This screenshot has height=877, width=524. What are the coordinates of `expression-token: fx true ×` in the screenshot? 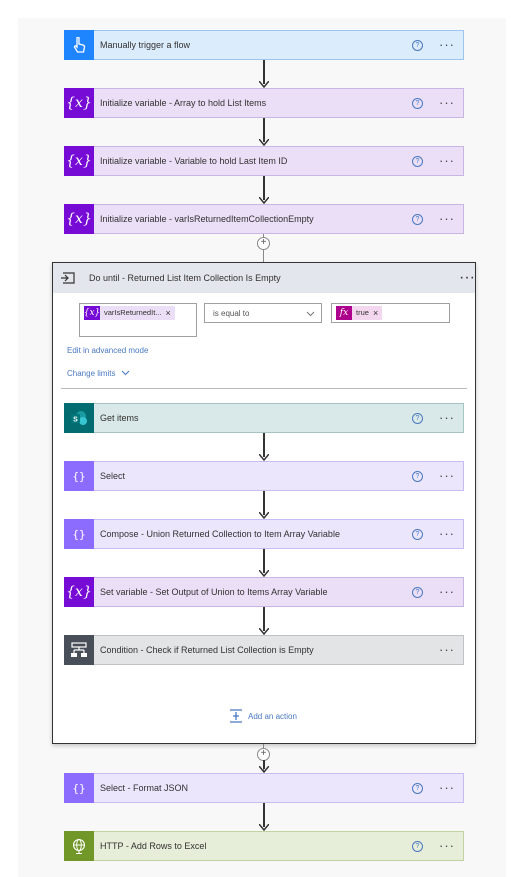 It's located at (359, 313).